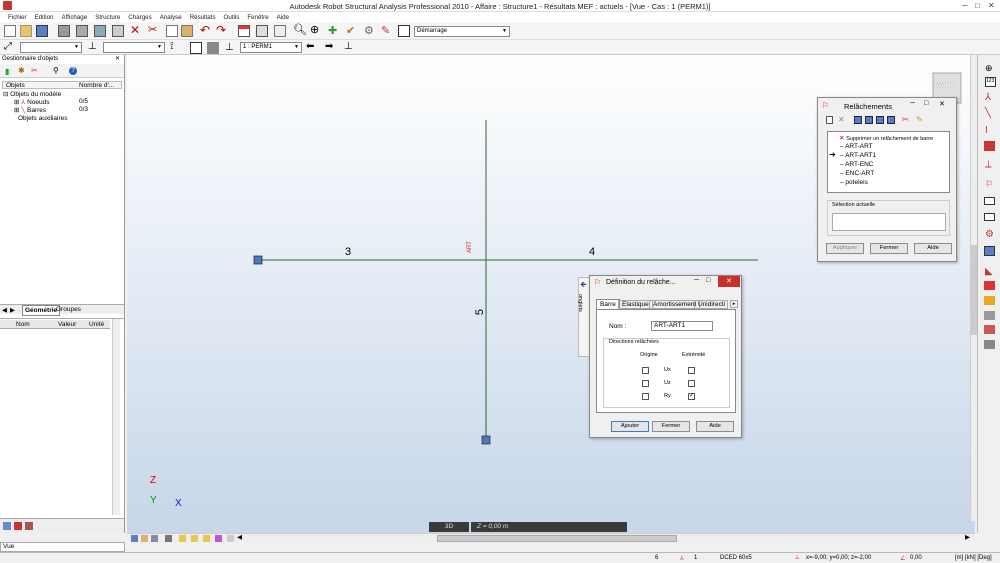 Image resolution: width=1000 pixels, height=563 pixels. Describe the element at coordinates (989, 217) in the screenshot. I see `frame-tool-icon` at that location.